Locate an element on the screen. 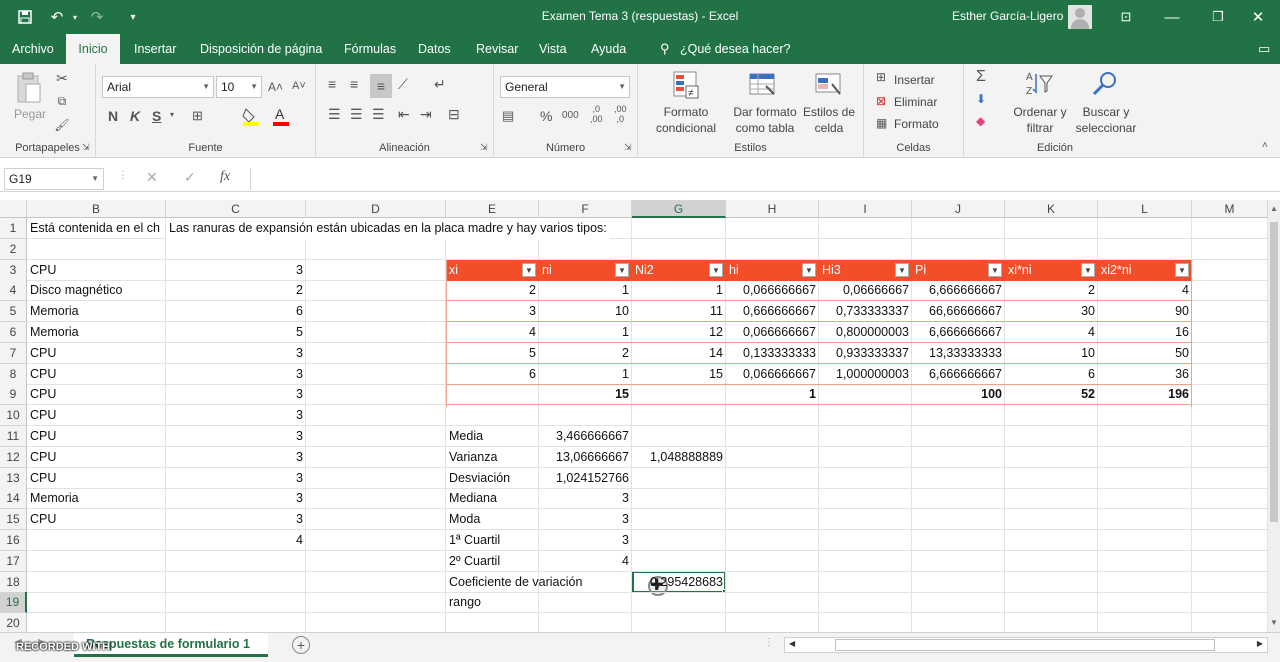 The width and height of the screenshot is (1280, 662). column-header-l: L is located at coordinates (1145, 209).